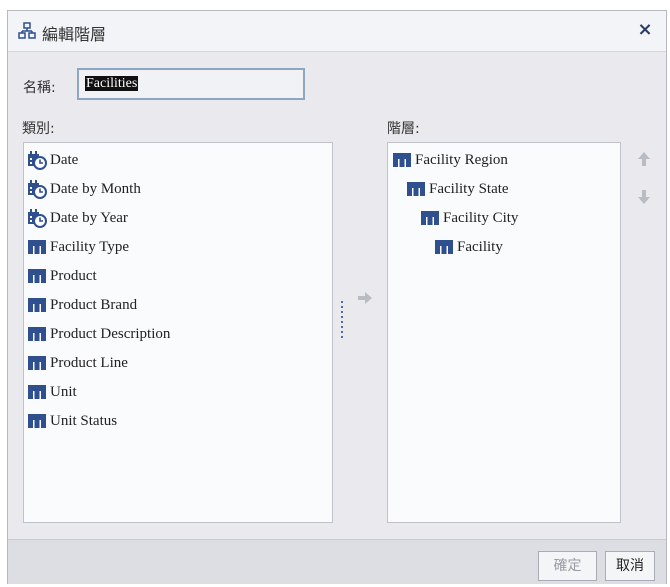 The image size is (670, 587). I want to click on hierarchy-item: Facility, so click(468, 247).